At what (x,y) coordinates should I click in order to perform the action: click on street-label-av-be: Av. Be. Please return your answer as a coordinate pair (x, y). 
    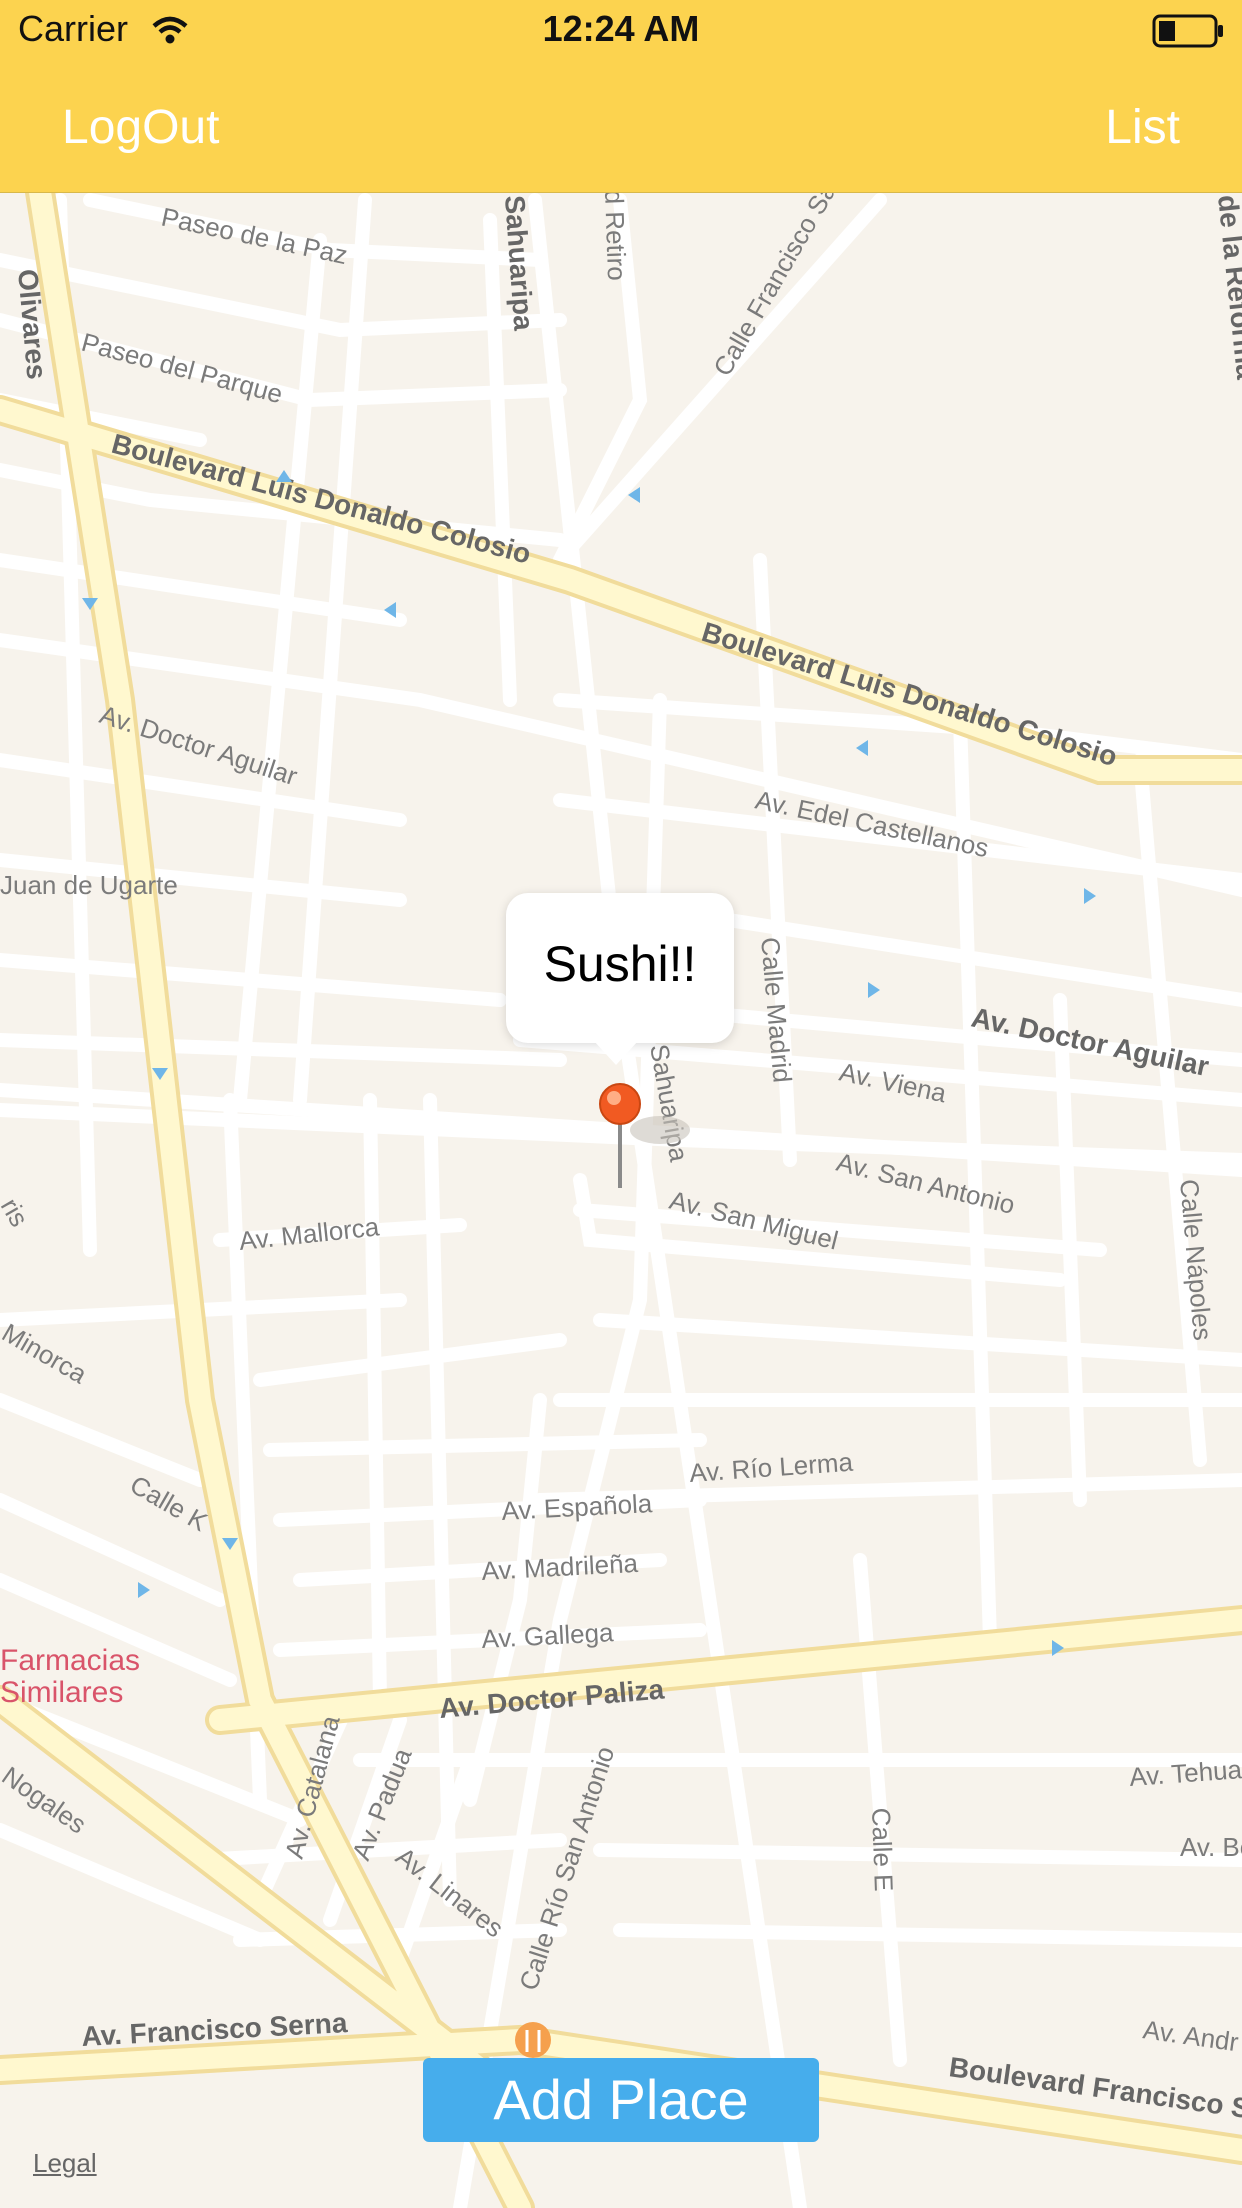
    Looking at the image, I should click on (1211, 1847).